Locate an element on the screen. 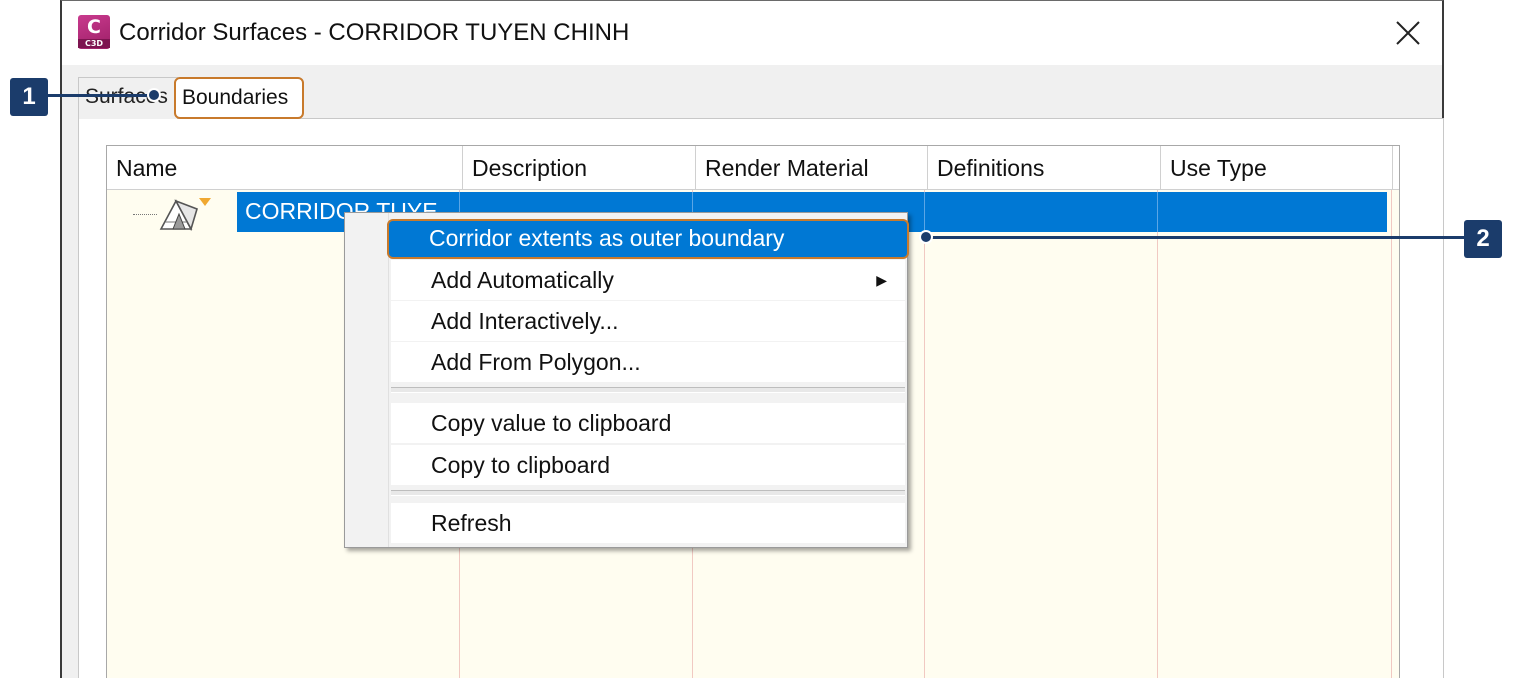 This screenshot has width=1520, height=678. menu-item-label: Add Automatically is located at coordinates (522, 280).